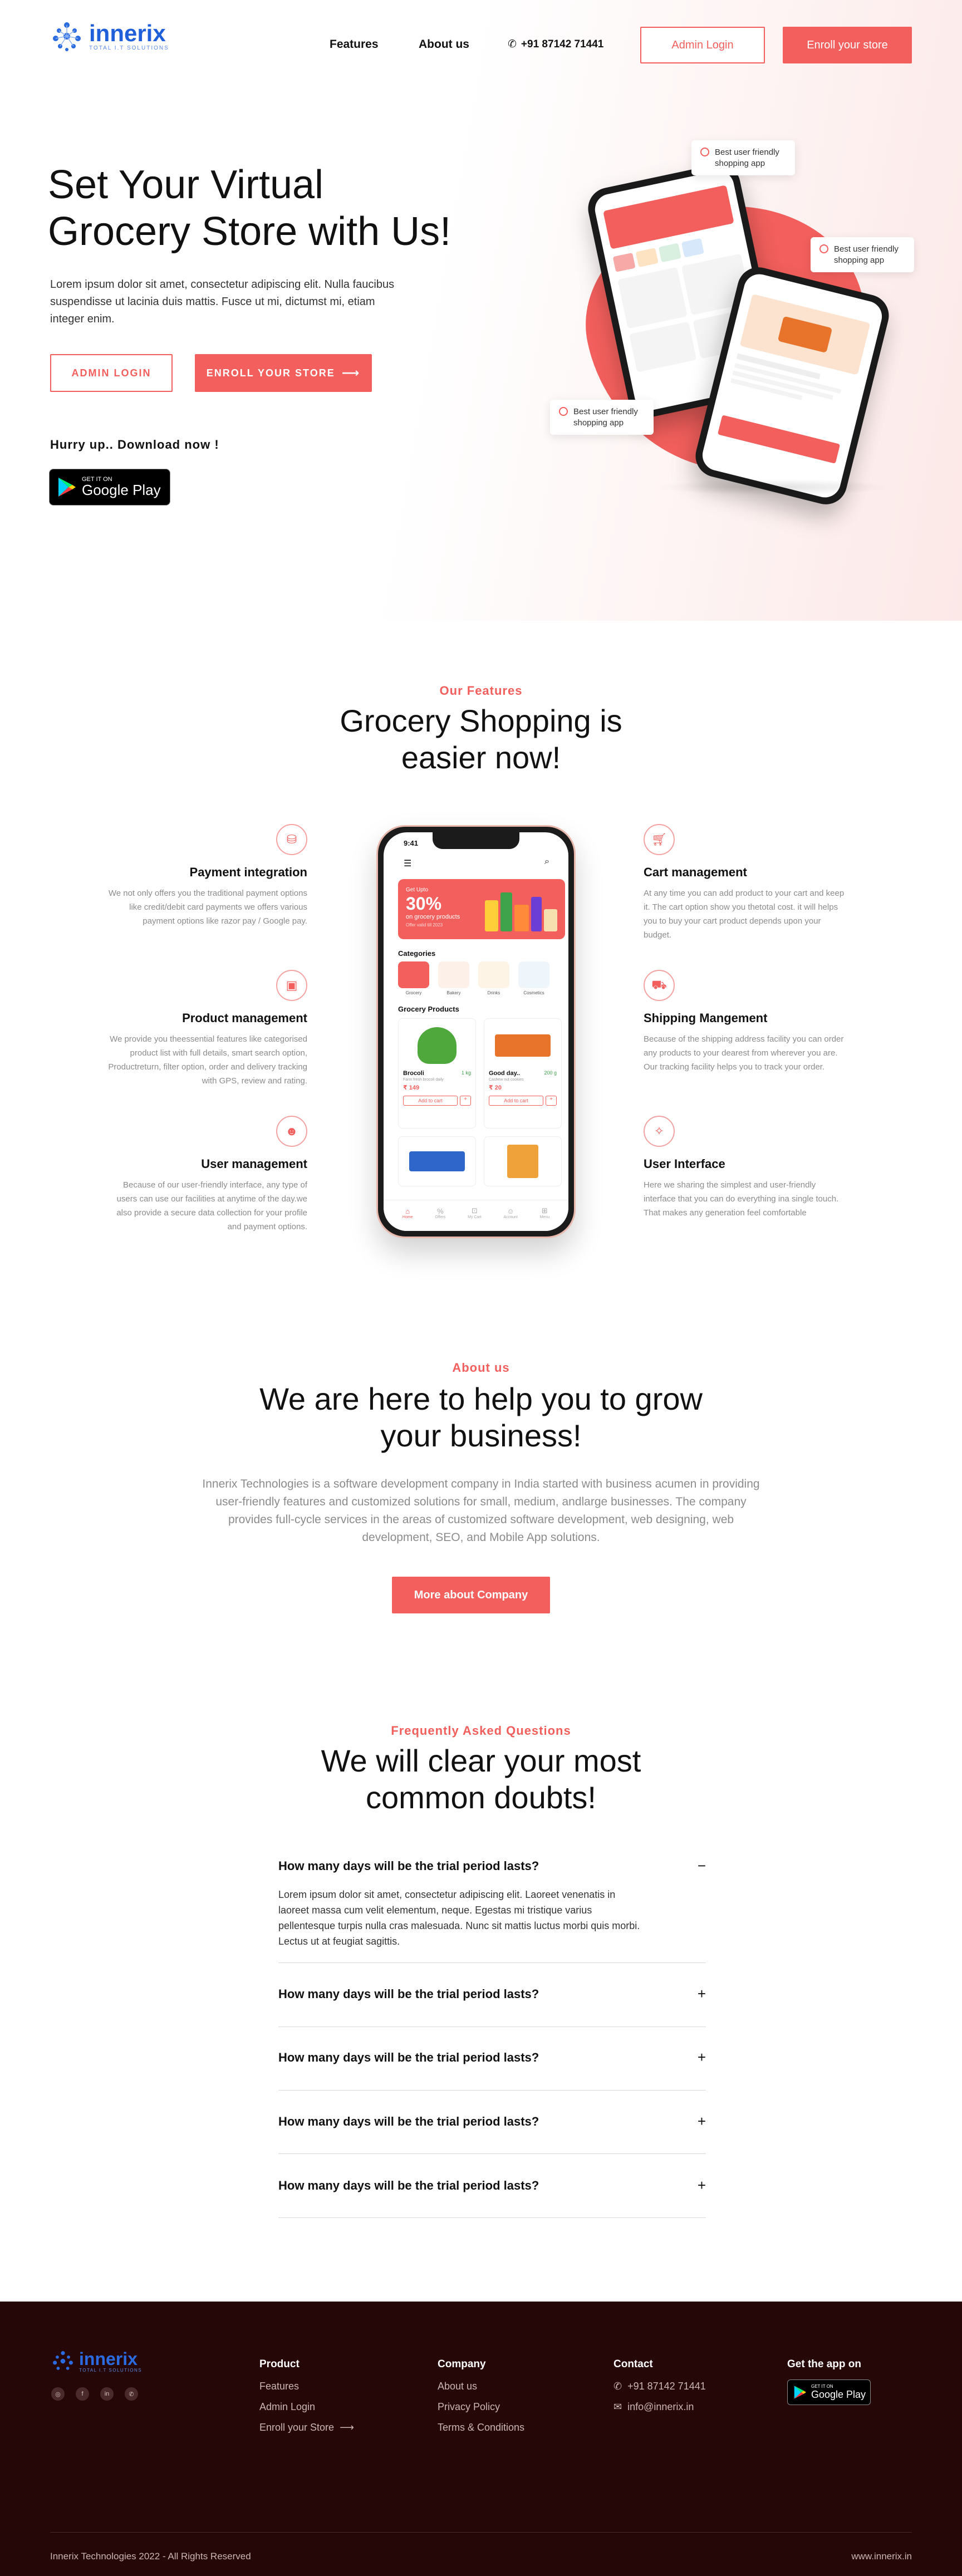  What do you see at coordinates (110, 36) in the screenshot?
I see `brand-logo: innerix TOTAL I.T SOLUTIONS` at bounding box center [110, 36].